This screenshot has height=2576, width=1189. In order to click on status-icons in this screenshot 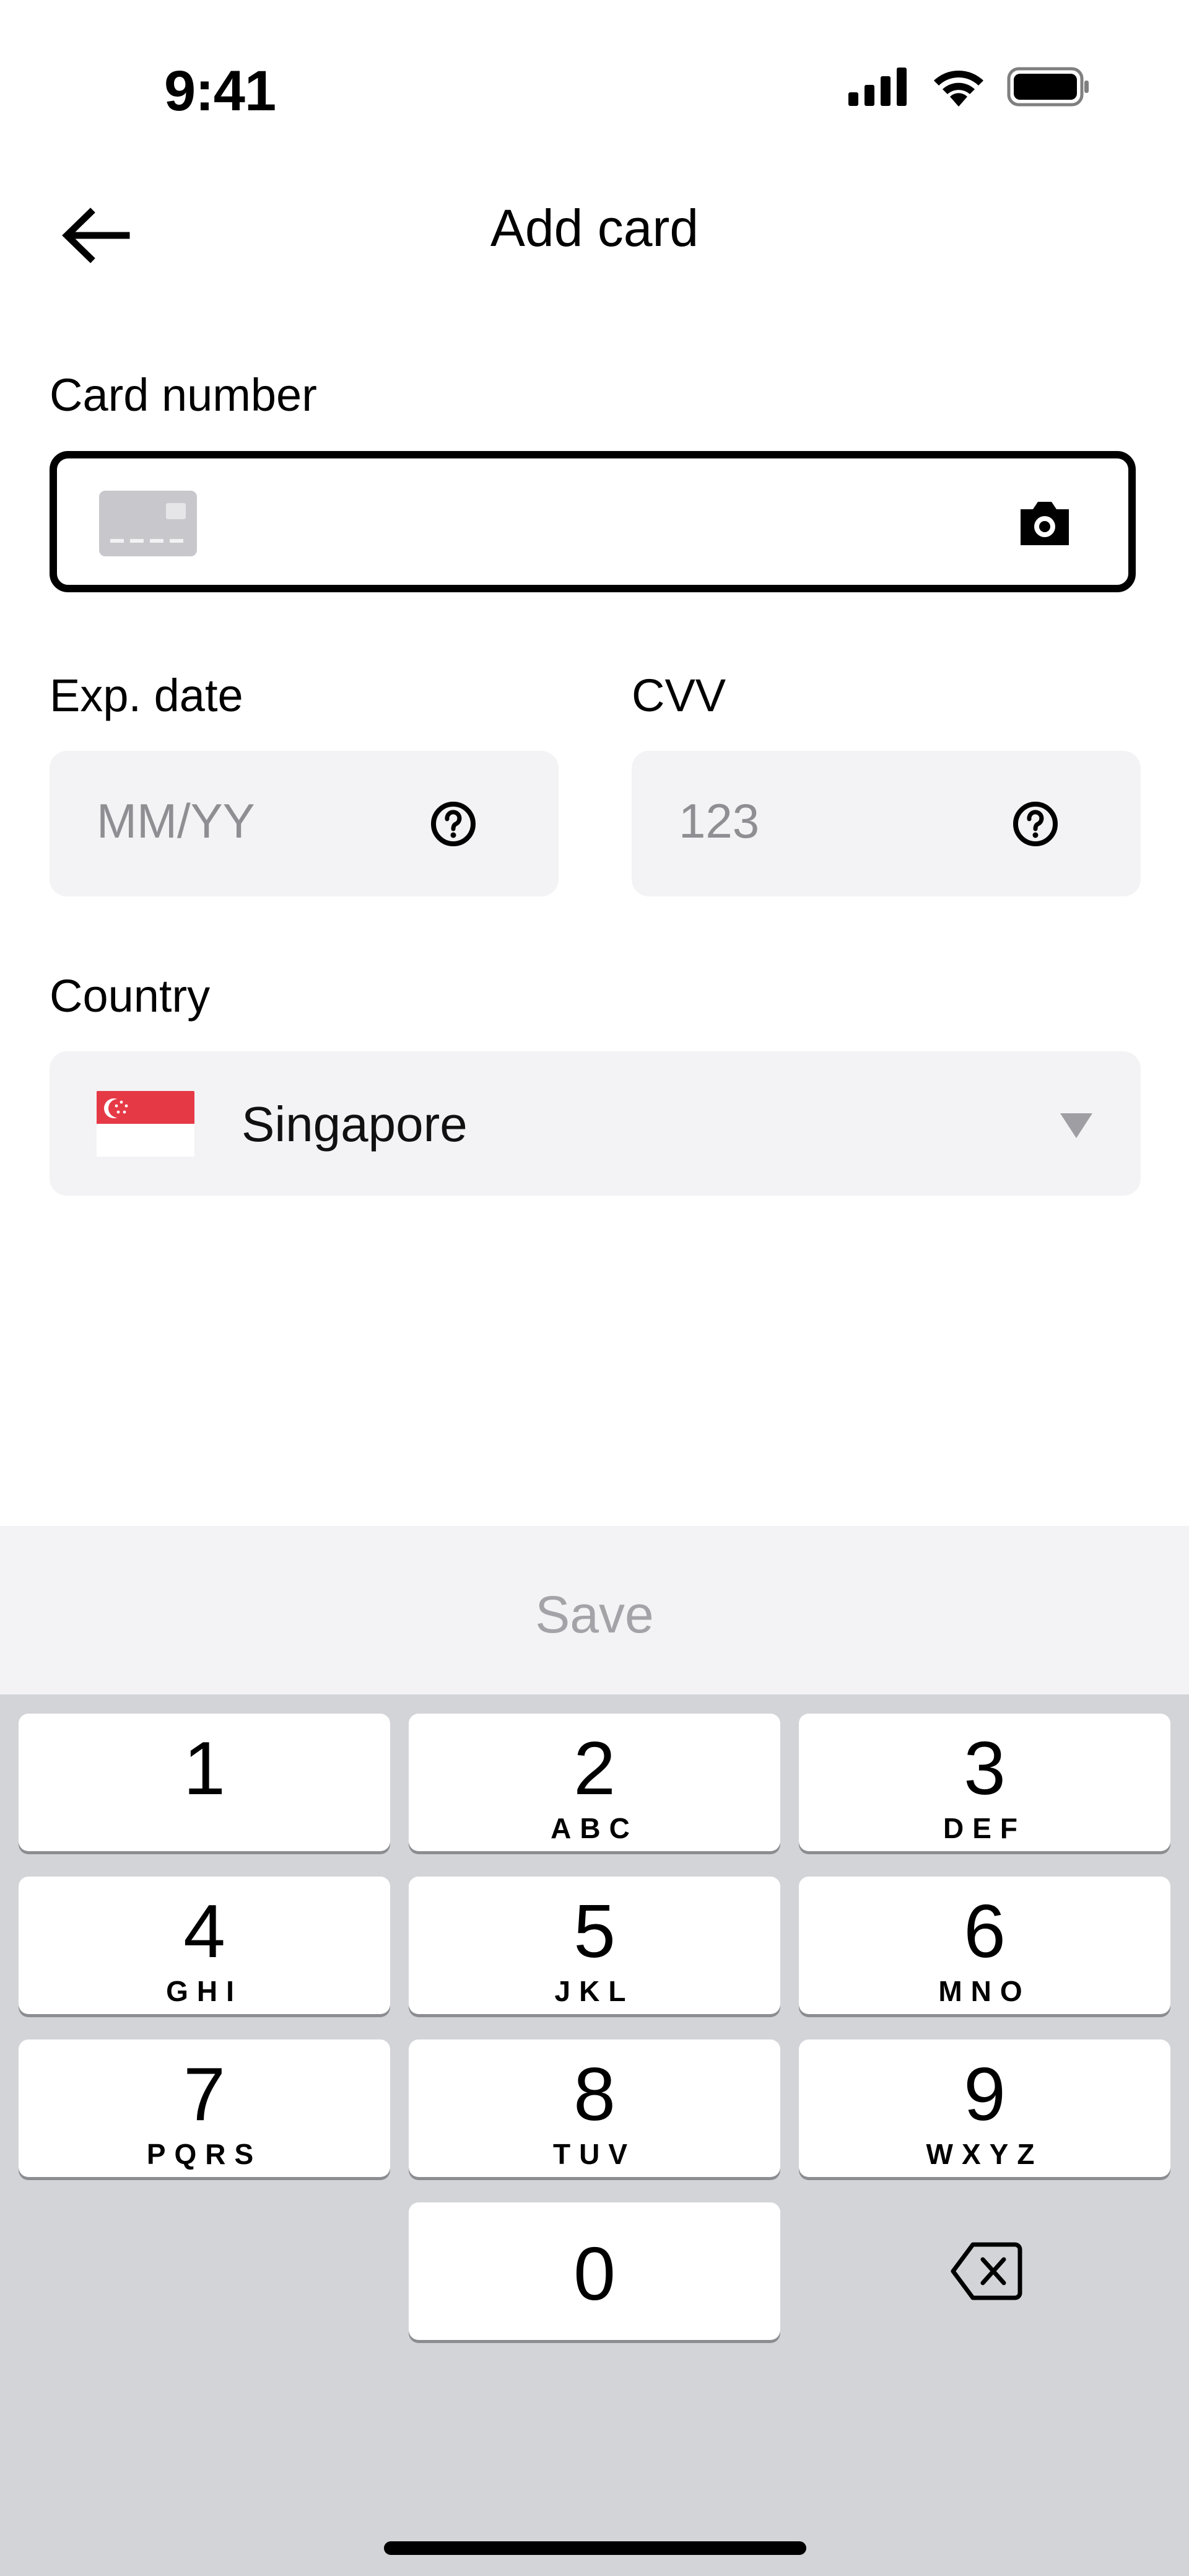, I will do `click(969, 87)`.